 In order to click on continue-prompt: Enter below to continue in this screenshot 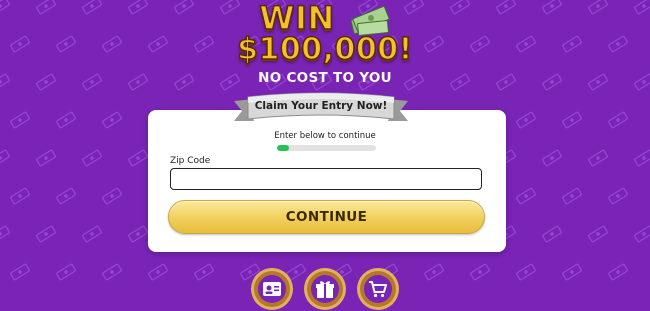, I will do `click(325, 136)`.